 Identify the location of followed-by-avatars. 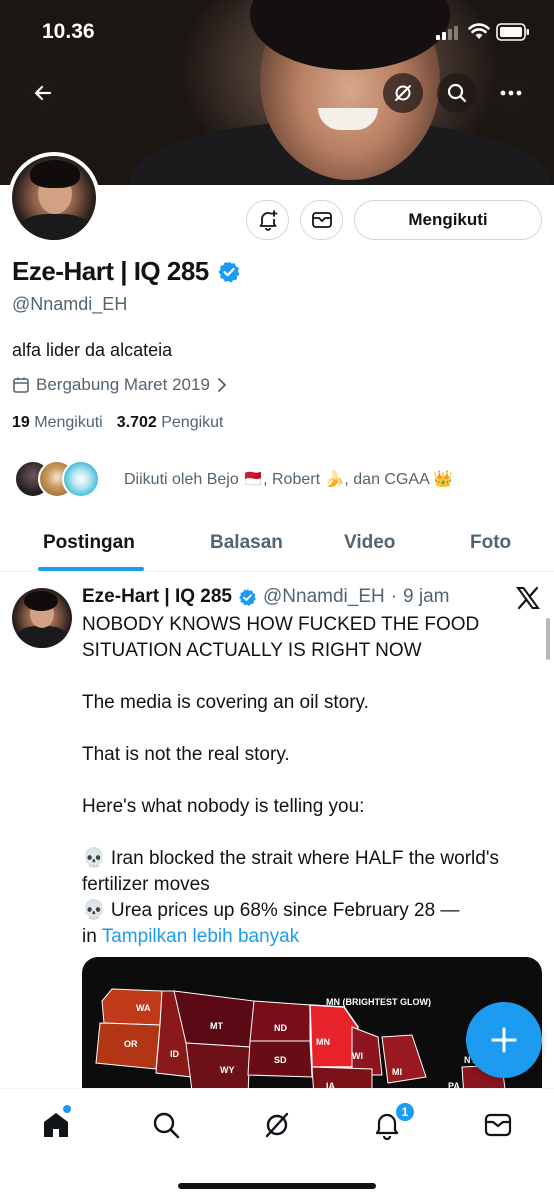
(57, 479).